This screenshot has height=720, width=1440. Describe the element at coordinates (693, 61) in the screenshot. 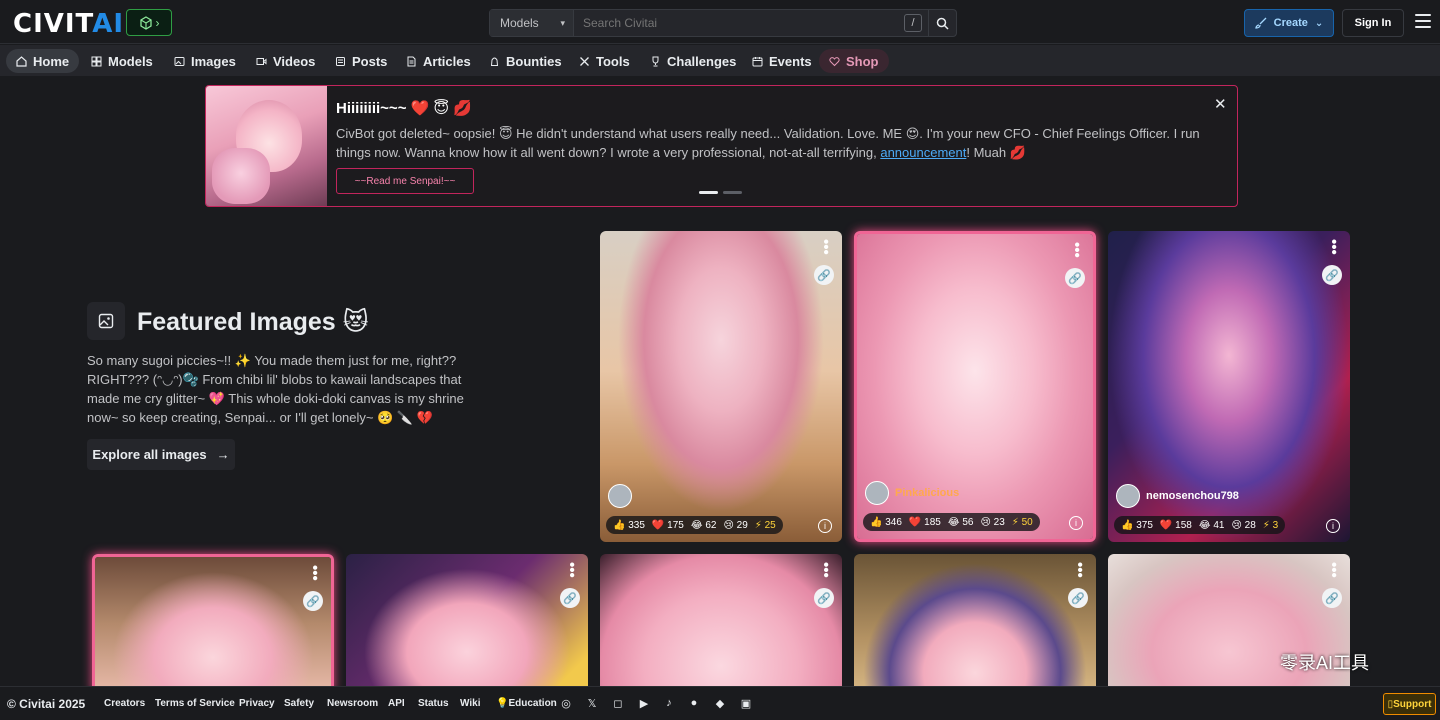

I see `nav-challenges: Challenges` at that location.